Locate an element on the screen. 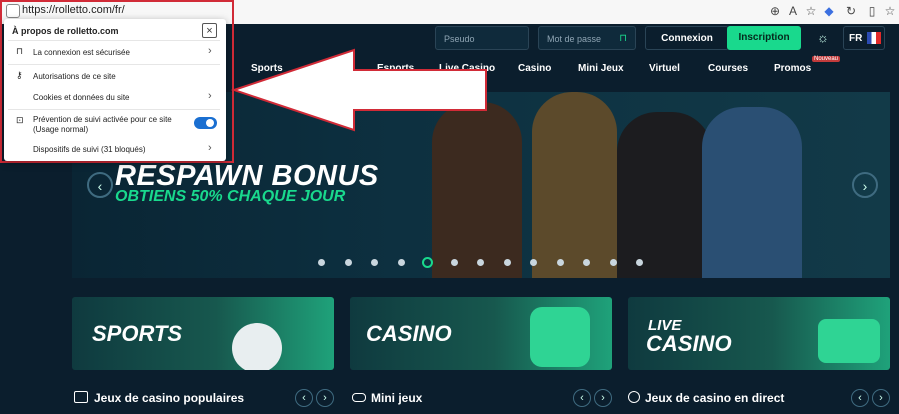 The width and height of the screenshot is (899, 414). gamepad-icon is located at coordinates (359, 397).